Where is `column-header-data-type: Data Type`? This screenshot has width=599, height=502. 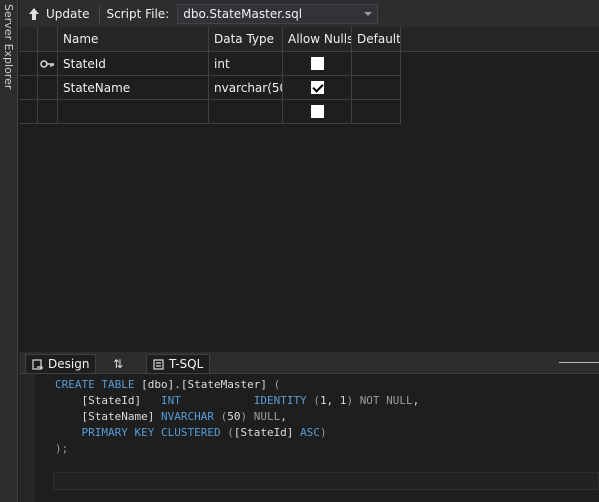
column-header-data-type: Data Type is located at coordinates (246, 39).